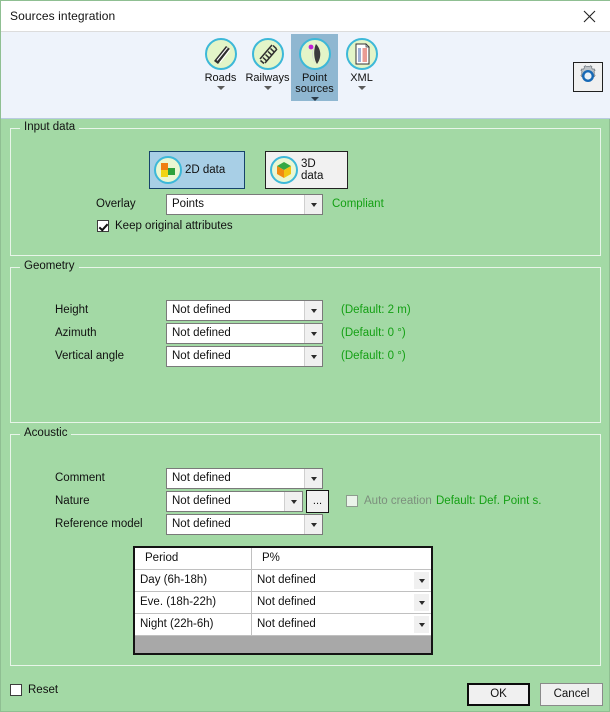 The height and width of the screenshot is (712, 610). Describe the element at coordinates (373, 356) in the screenshot. I see `vertical-angle-hint: (Default: 0 °)` at that location.